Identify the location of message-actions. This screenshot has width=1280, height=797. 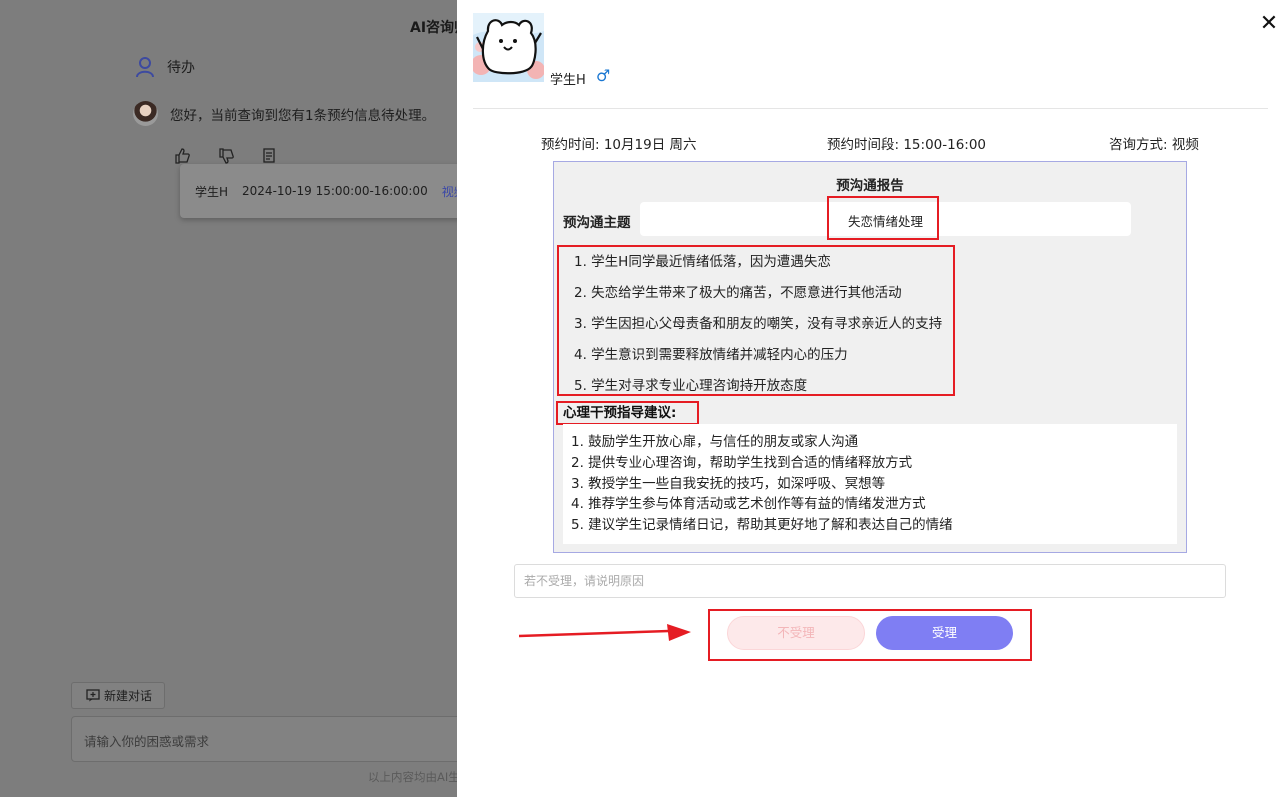
(225, 156).